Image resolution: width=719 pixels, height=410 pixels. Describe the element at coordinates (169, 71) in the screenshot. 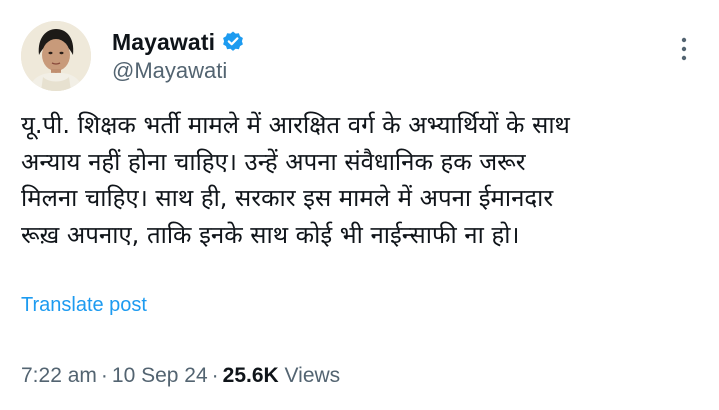

I see `author-handle: @Mayawati` at that location.